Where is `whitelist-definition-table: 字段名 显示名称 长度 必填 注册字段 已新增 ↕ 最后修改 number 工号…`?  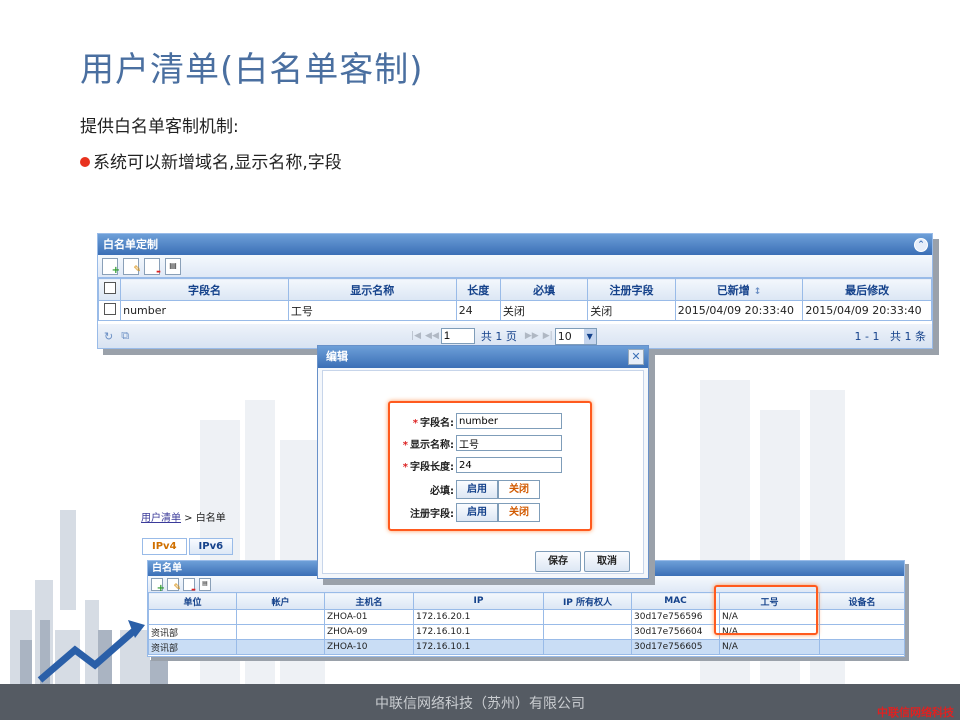 whitelist-definition-table: 字段名 显示名称 长度 必填 注册字段 已新增 ↕ 最后修改 number 工号… is located at coordinates (514, 299).